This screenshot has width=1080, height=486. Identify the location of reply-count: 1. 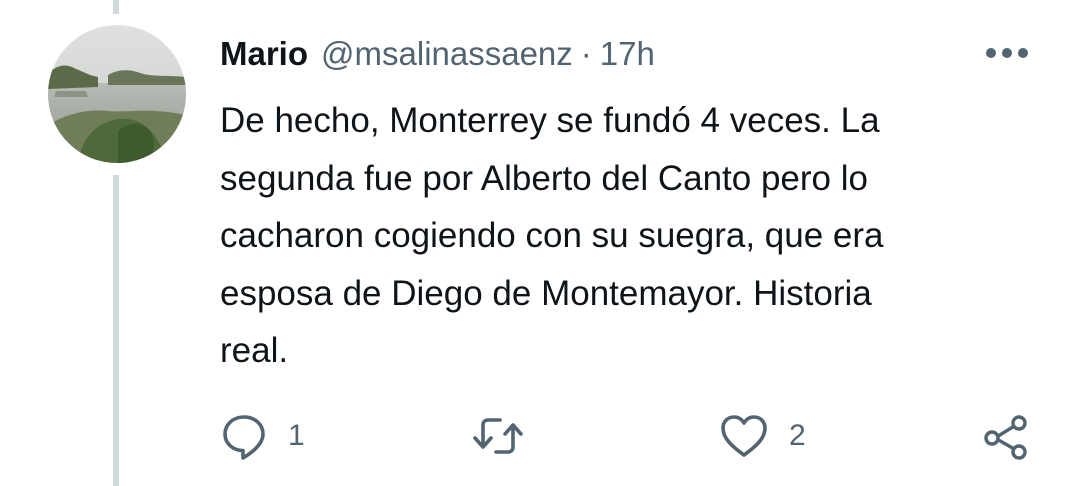
(296, 435).